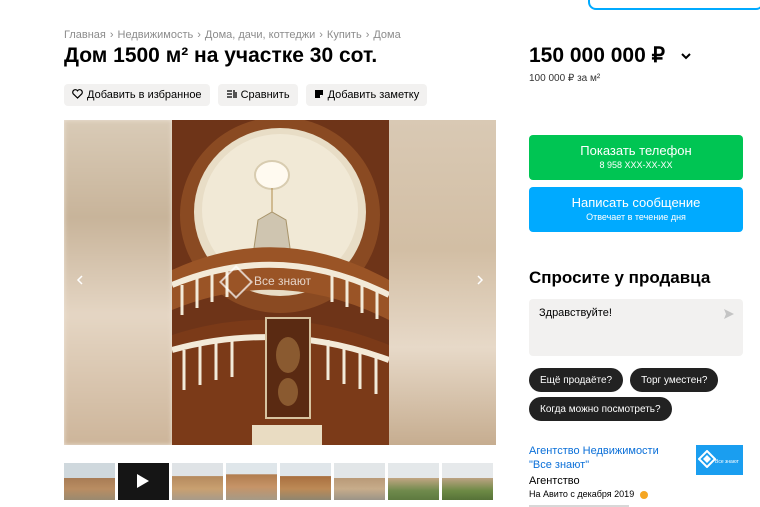 The image size is (760, 507). Describe the element at coordinates (265, 95) in the screenshot. I see `compare-label: Сравнить` at that location.